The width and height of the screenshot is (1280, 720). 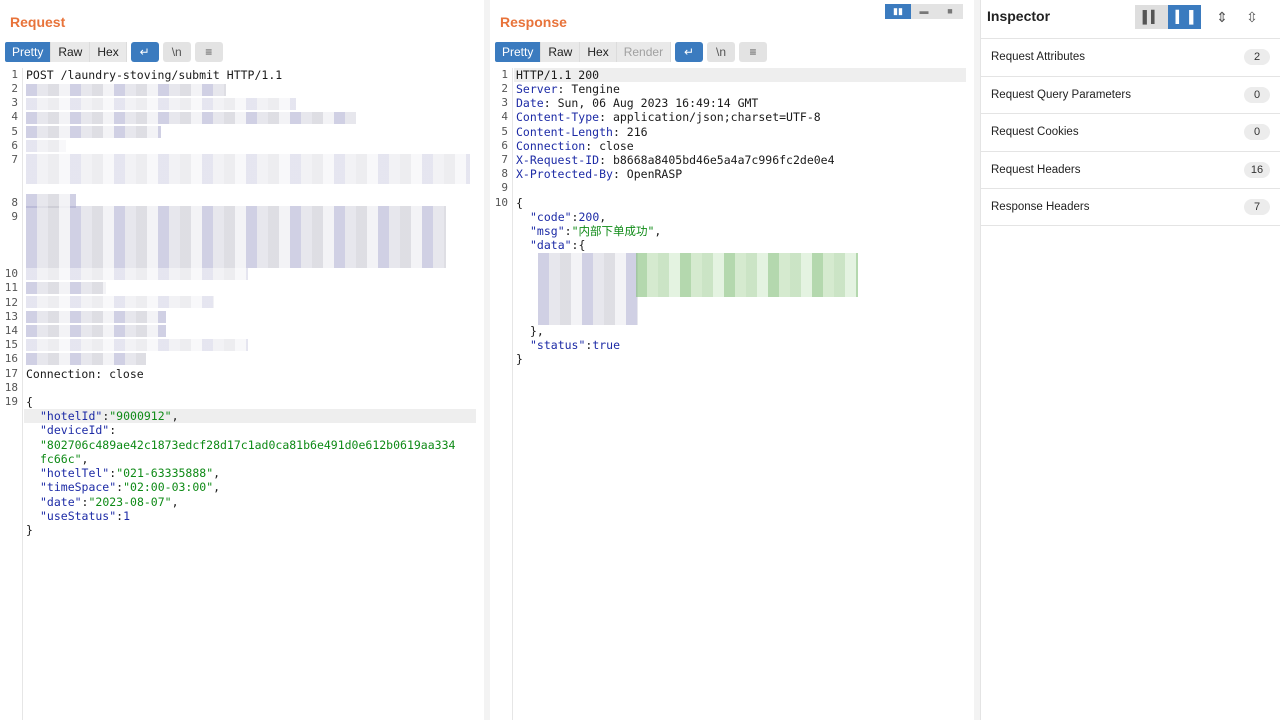 What do you see at coordinates (950, 11) in the screenshot?
I see `single-pane-layout-icon: ■` at bounding box center [950, 11].